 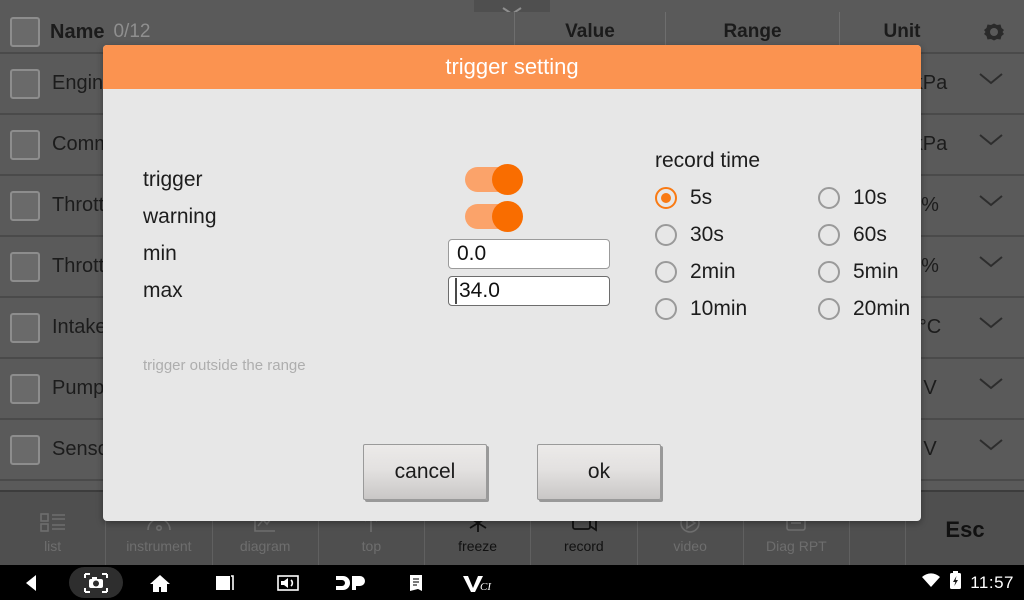 I want to click on trigger-toggle, so click(x=494, y=179).